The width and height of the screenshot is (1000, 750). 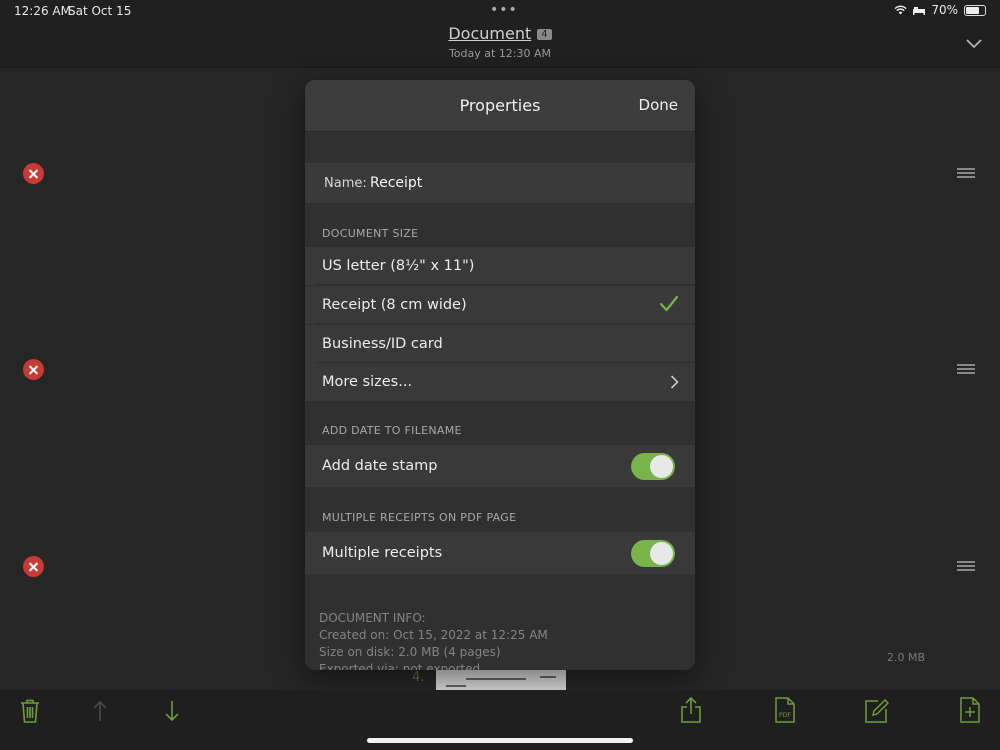 I want to click on arrow-up-icon, so click(x=100, y=711).